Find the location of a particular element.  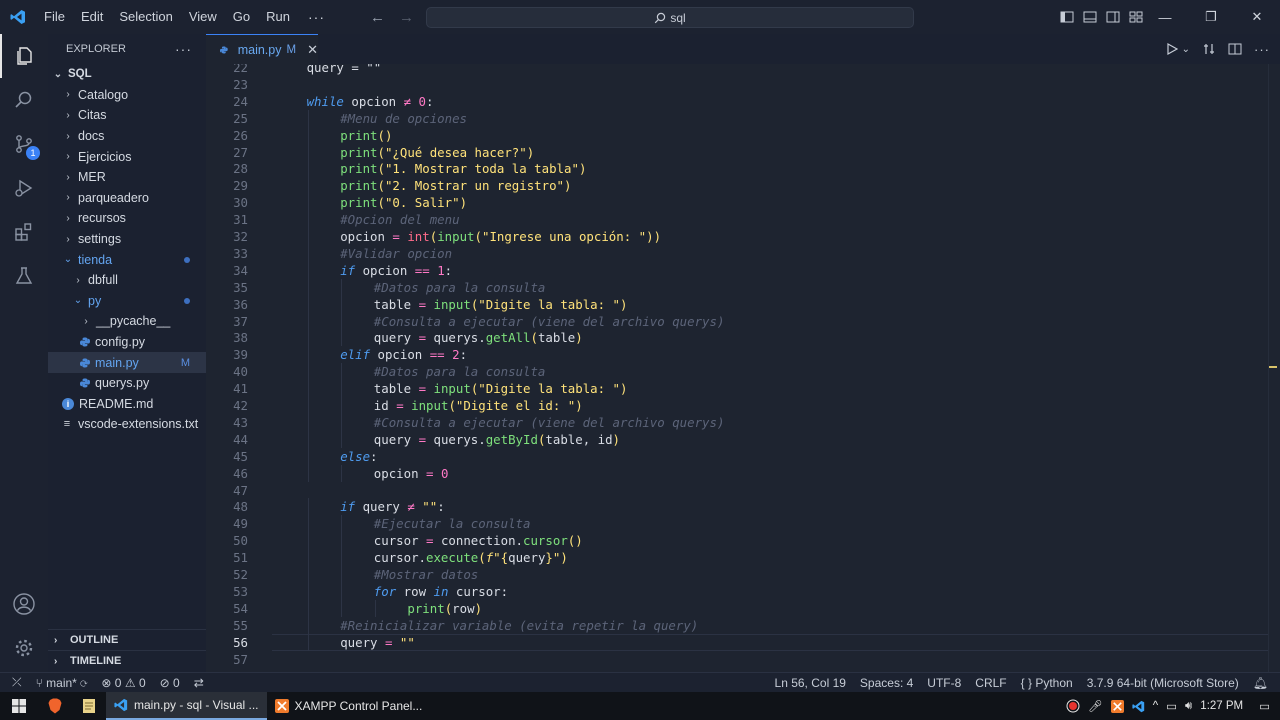

line-number: 45 is located at coordinates (227, 456).